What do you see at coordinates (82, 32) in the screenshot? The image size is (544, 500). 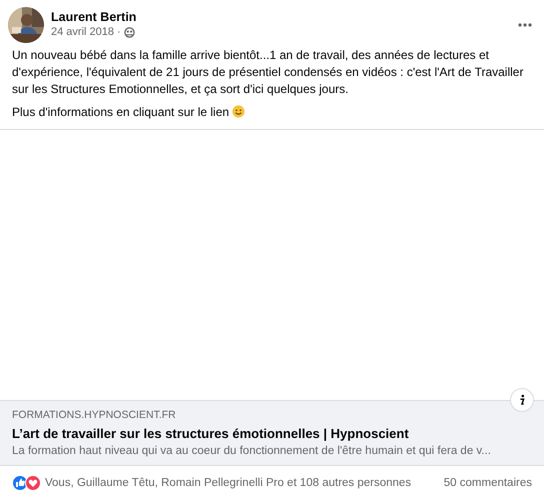 I see `post-date: 24 avril 2018` at bounding box center [82, 32].